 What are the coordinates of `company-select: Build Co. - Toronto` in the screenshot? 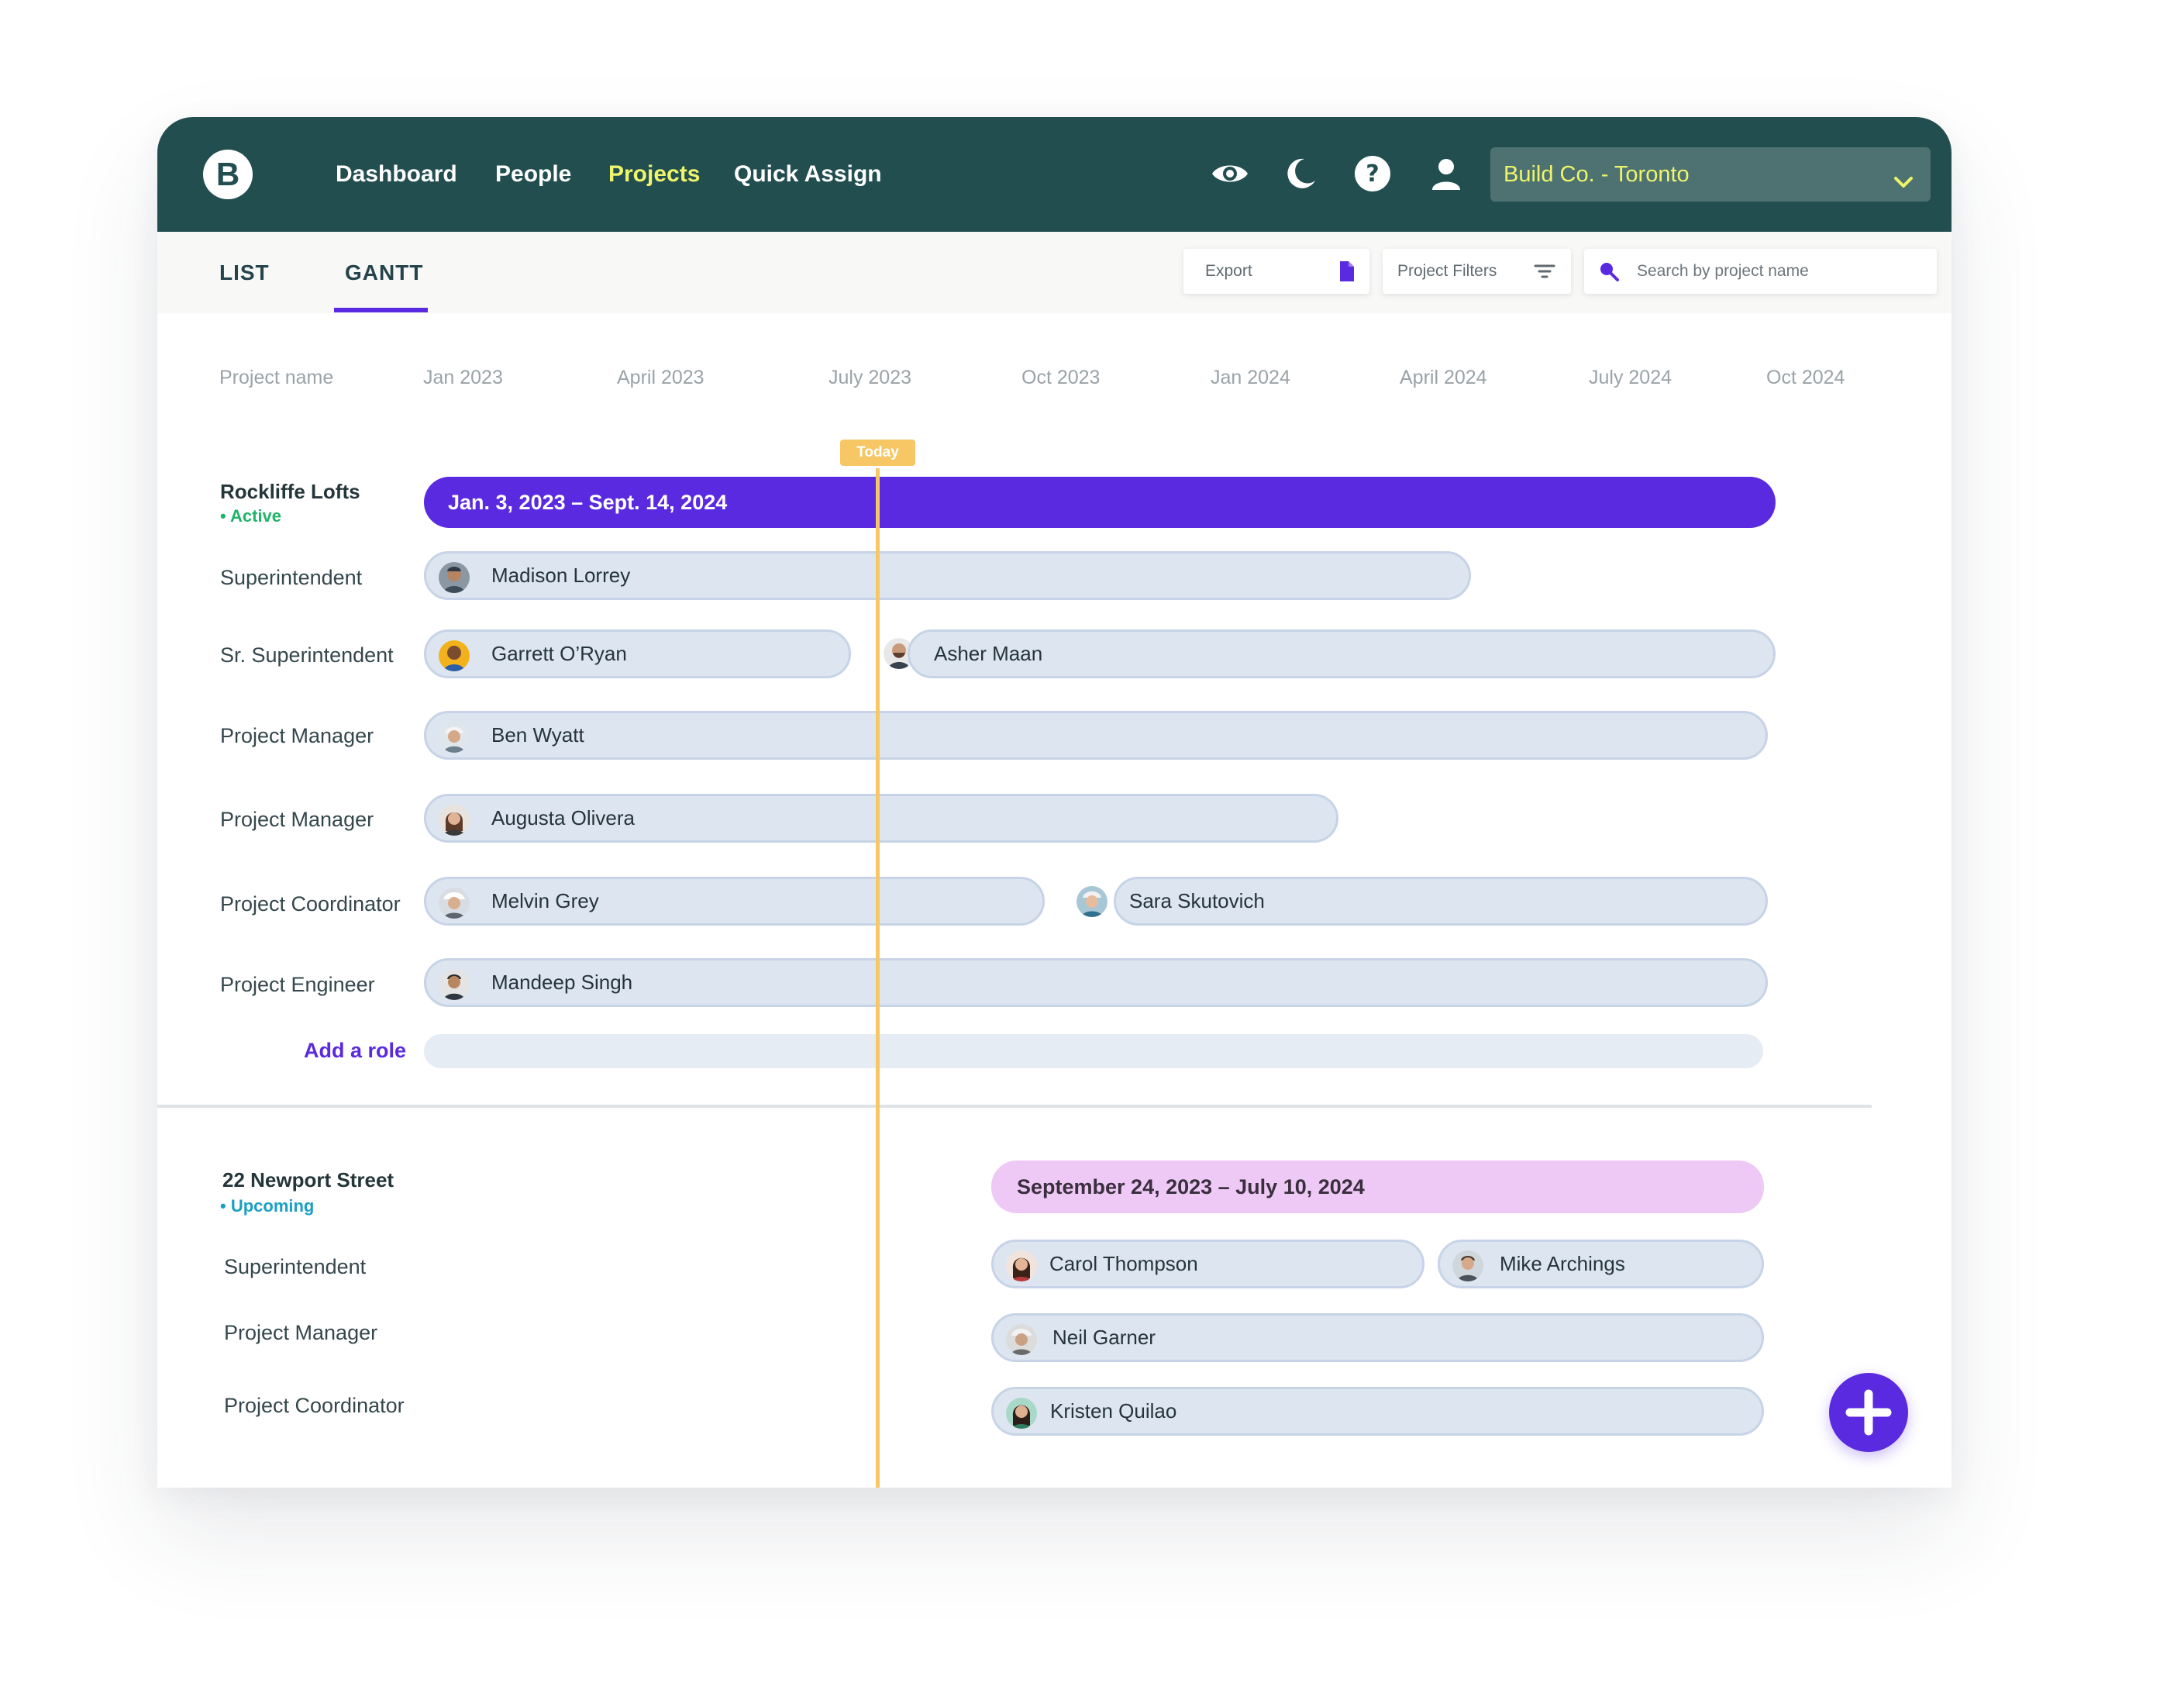 It's located at (1711, 174).